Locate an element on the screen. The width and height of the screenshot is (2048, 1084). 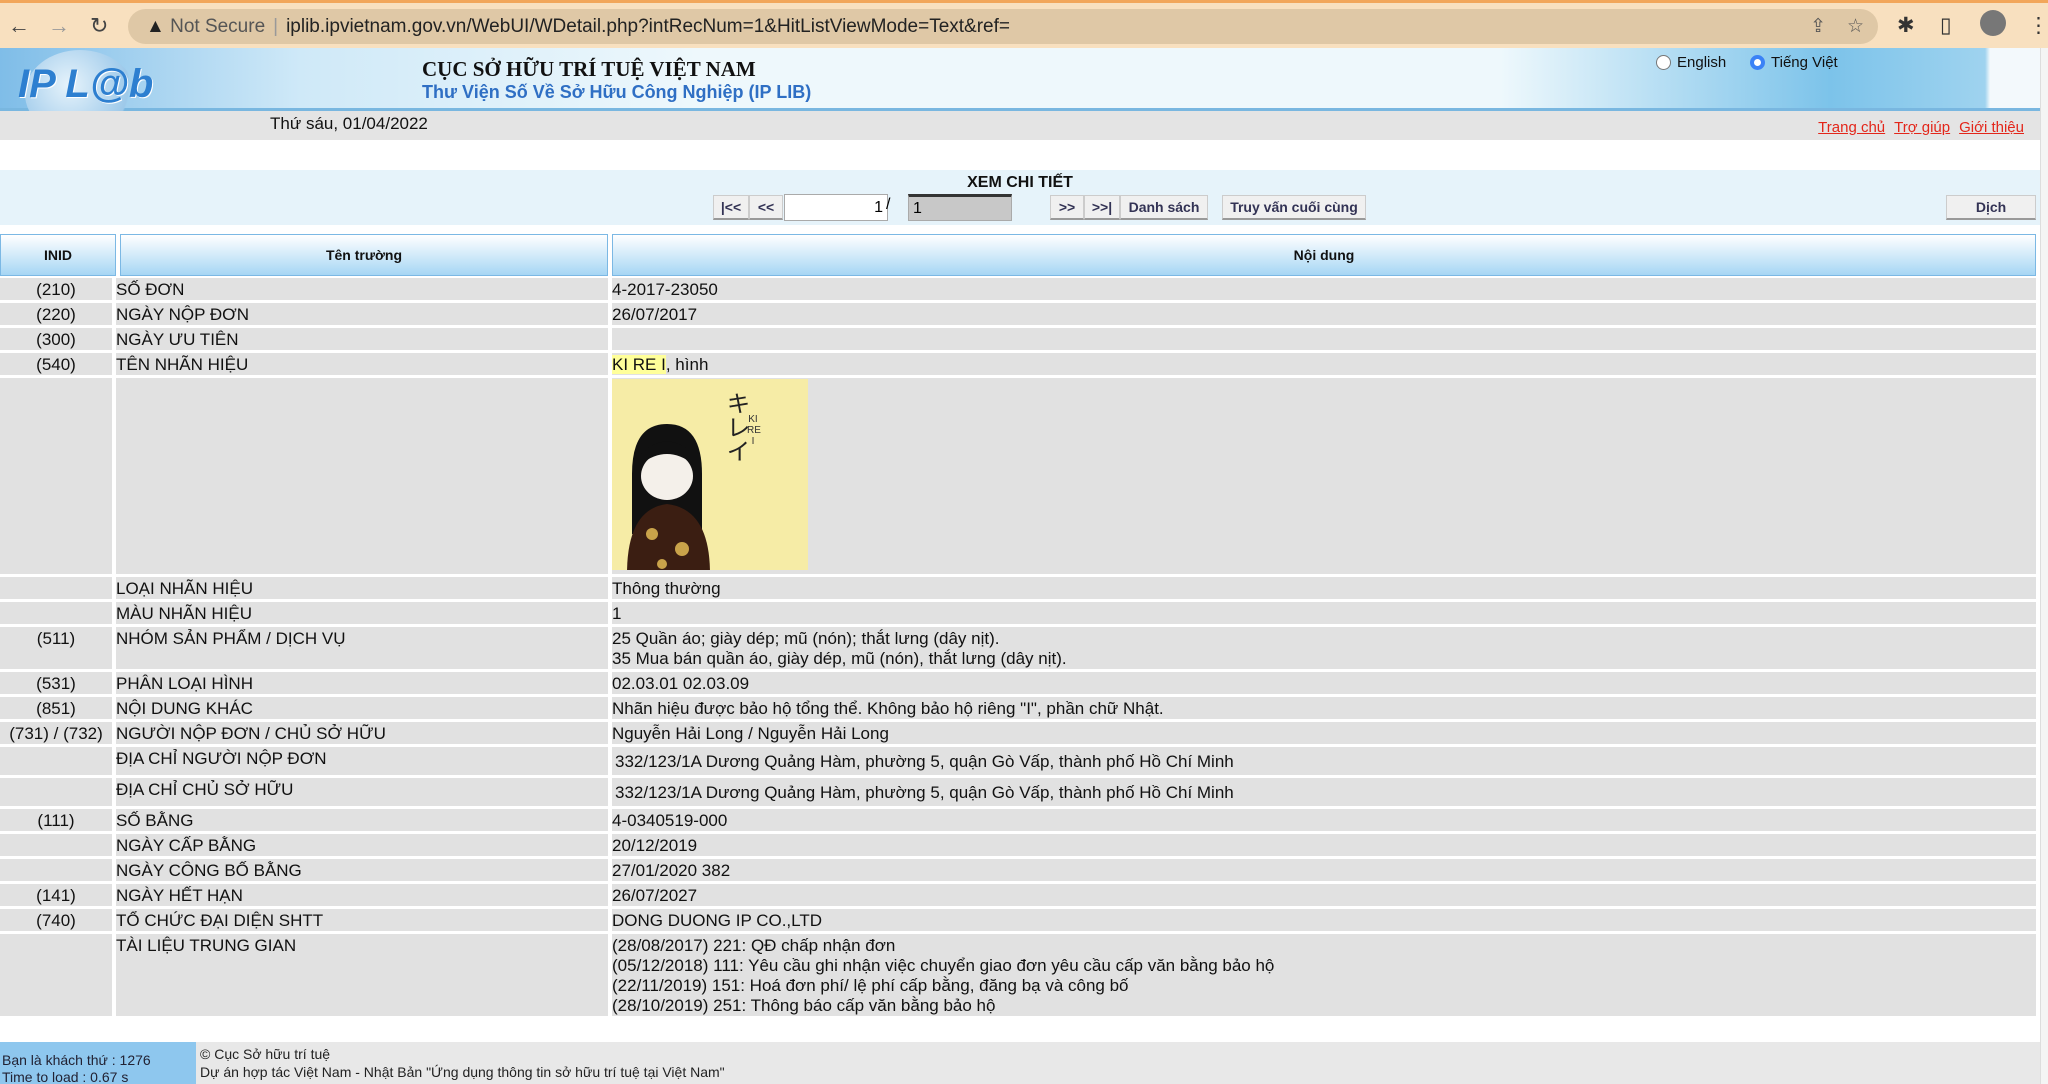
field-name-cell: ĐỊA CHỈ CHỦ SỞ HỮU is located at coordinates (364, 792).